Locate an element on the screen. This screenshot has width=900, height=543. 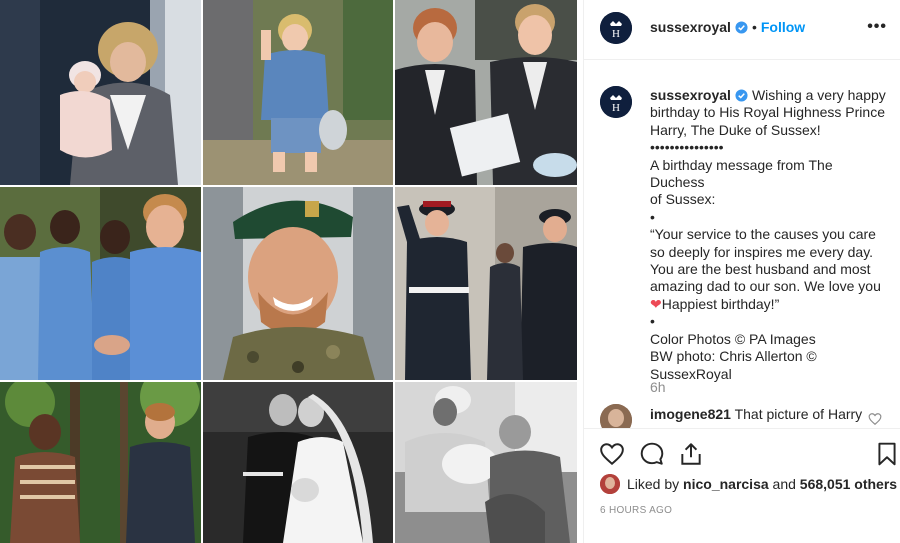
caption-line: SussexRoyal is located at coordinates (691, 373).